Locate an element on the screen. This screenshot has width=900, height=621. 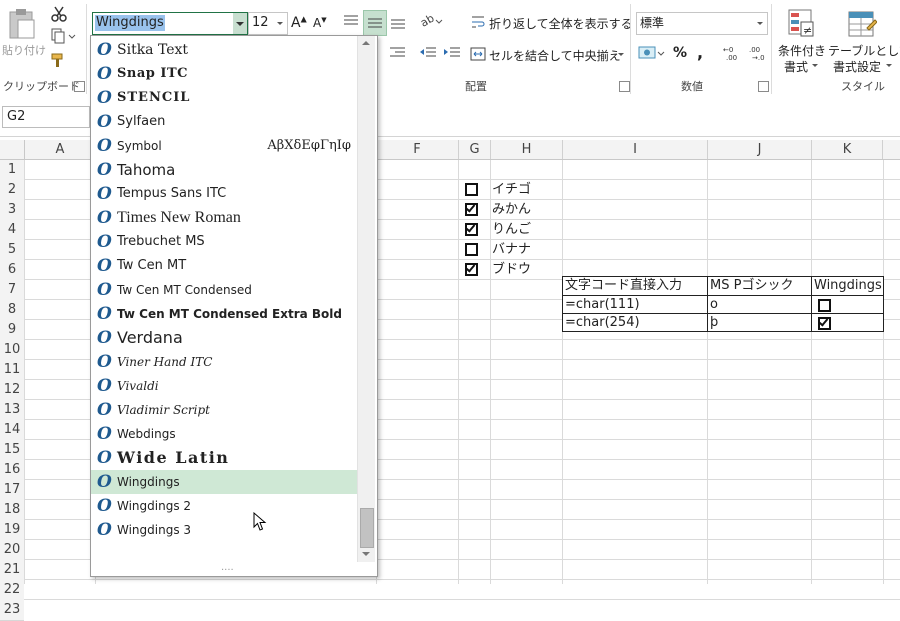
table-header-ms-pgothic: MS Pゴシック is located at coordinates (759, 286).